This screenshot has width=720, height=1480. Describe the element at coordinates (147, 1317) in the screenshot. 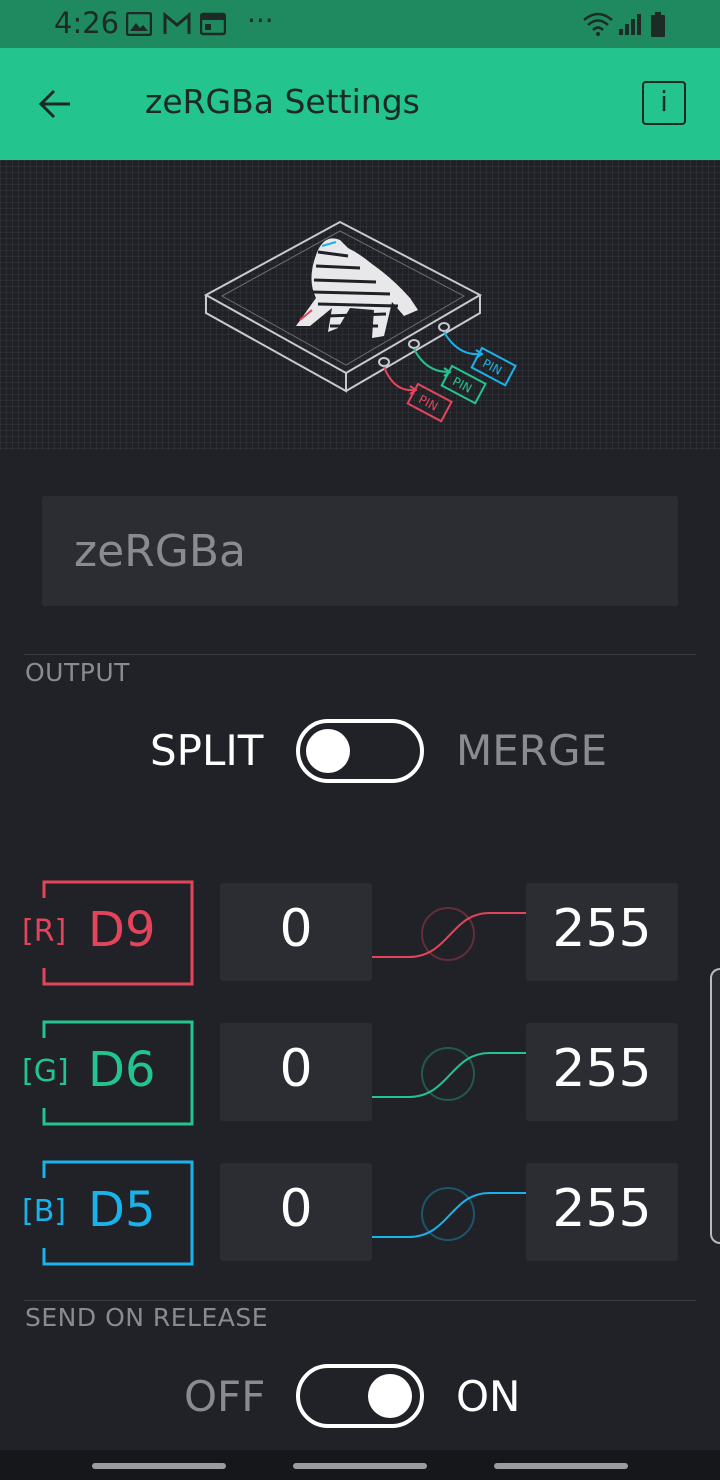

I see `send-on-release-label: SEND ON RELEASE` at that location.